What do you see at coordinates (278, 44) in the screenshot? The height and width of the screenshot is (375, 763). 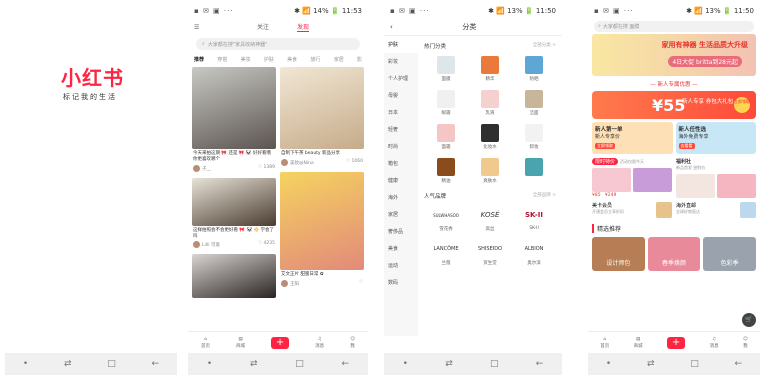 I see `search-input: ⌕ 大家都在搜"家具收纳神器"` at bounding box center [278, 44].